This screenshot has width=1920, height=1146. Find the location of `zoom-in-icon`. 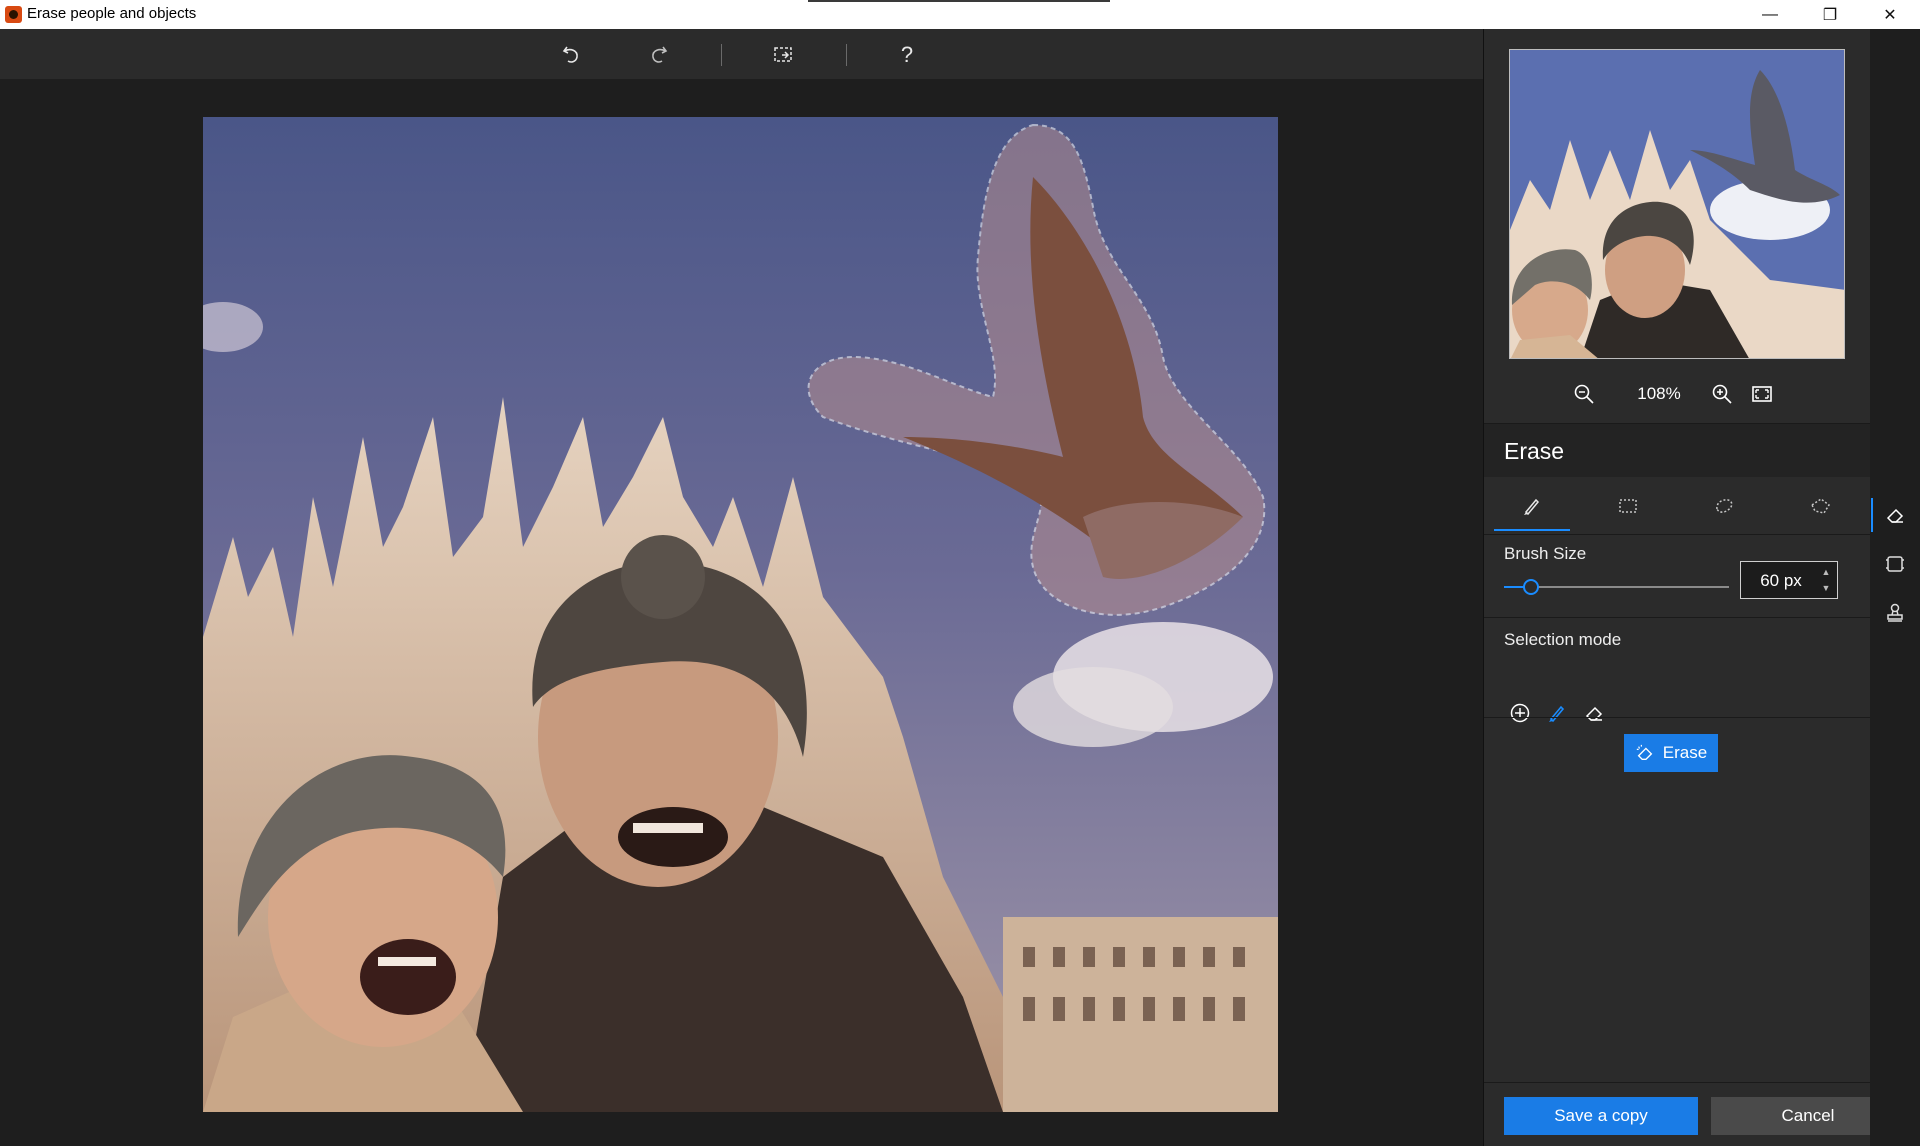

zoom-in-icon is located at coordinates (1722, 394).